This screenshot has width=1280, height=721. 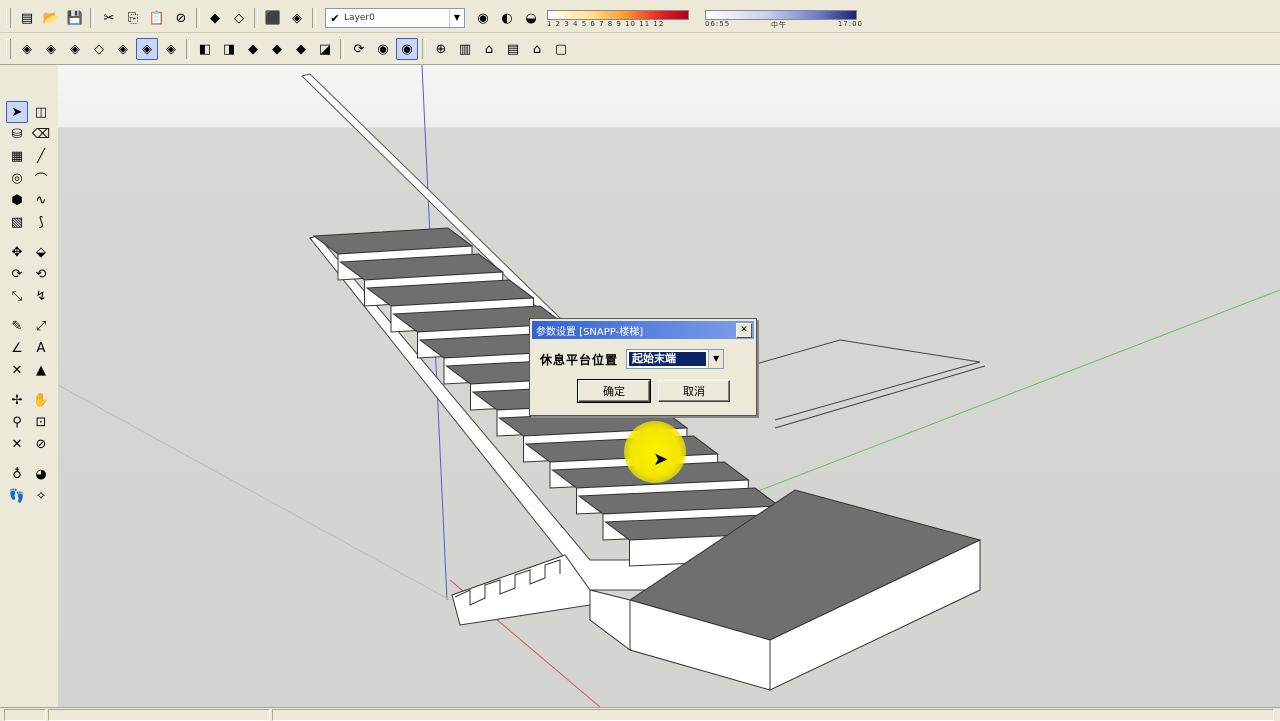 What do you see at coordinates (17, 252) in the screenshot?
I see `move-tool-icon: ✥` at bounding box center [17, 252].